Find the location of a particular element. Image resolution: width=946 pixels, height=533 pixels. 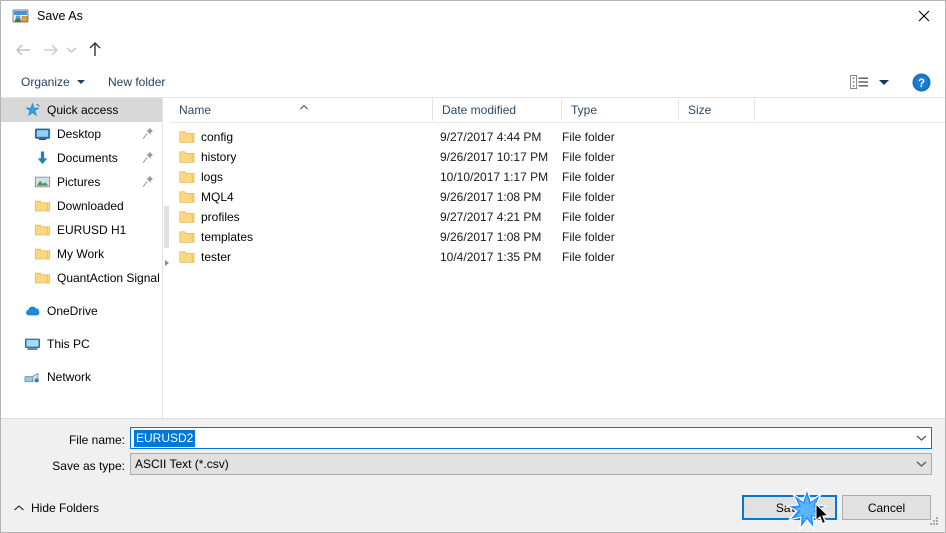

save-button: Save is located at coordinates (789, 507).